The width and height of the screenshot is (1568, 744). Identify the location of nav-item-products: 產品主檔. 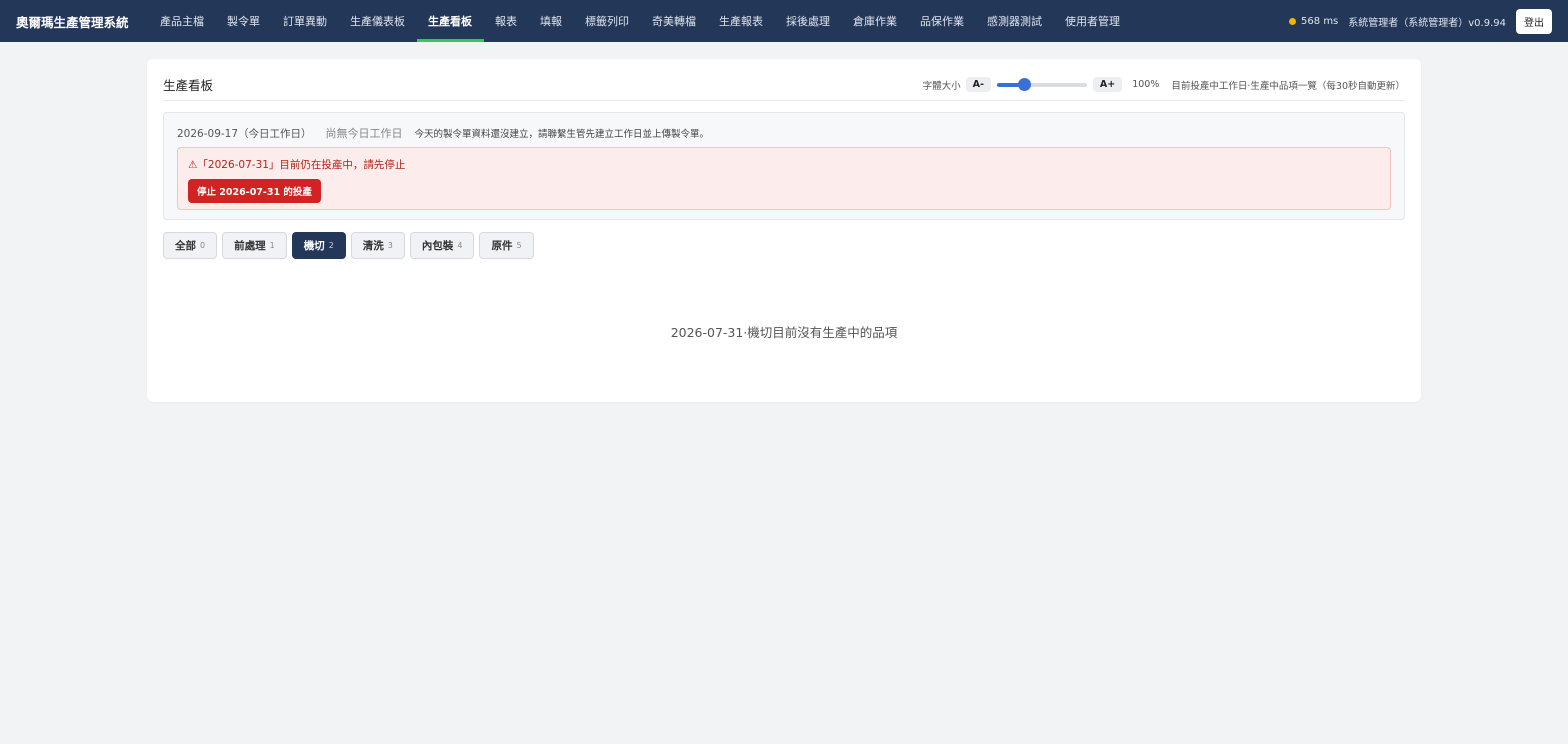
(182, 21).